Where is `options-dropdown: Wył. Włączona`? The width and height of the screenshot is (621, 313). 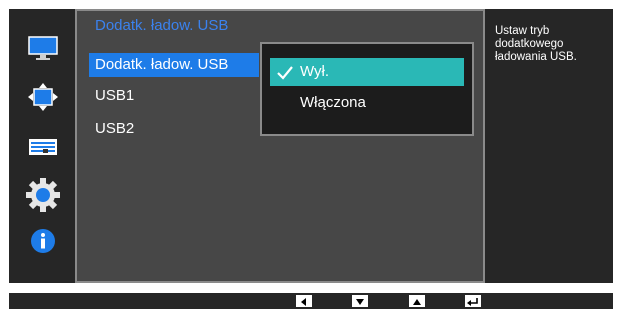 options-dropdown: Wył. Włączona is located at coordinates (367, 89).